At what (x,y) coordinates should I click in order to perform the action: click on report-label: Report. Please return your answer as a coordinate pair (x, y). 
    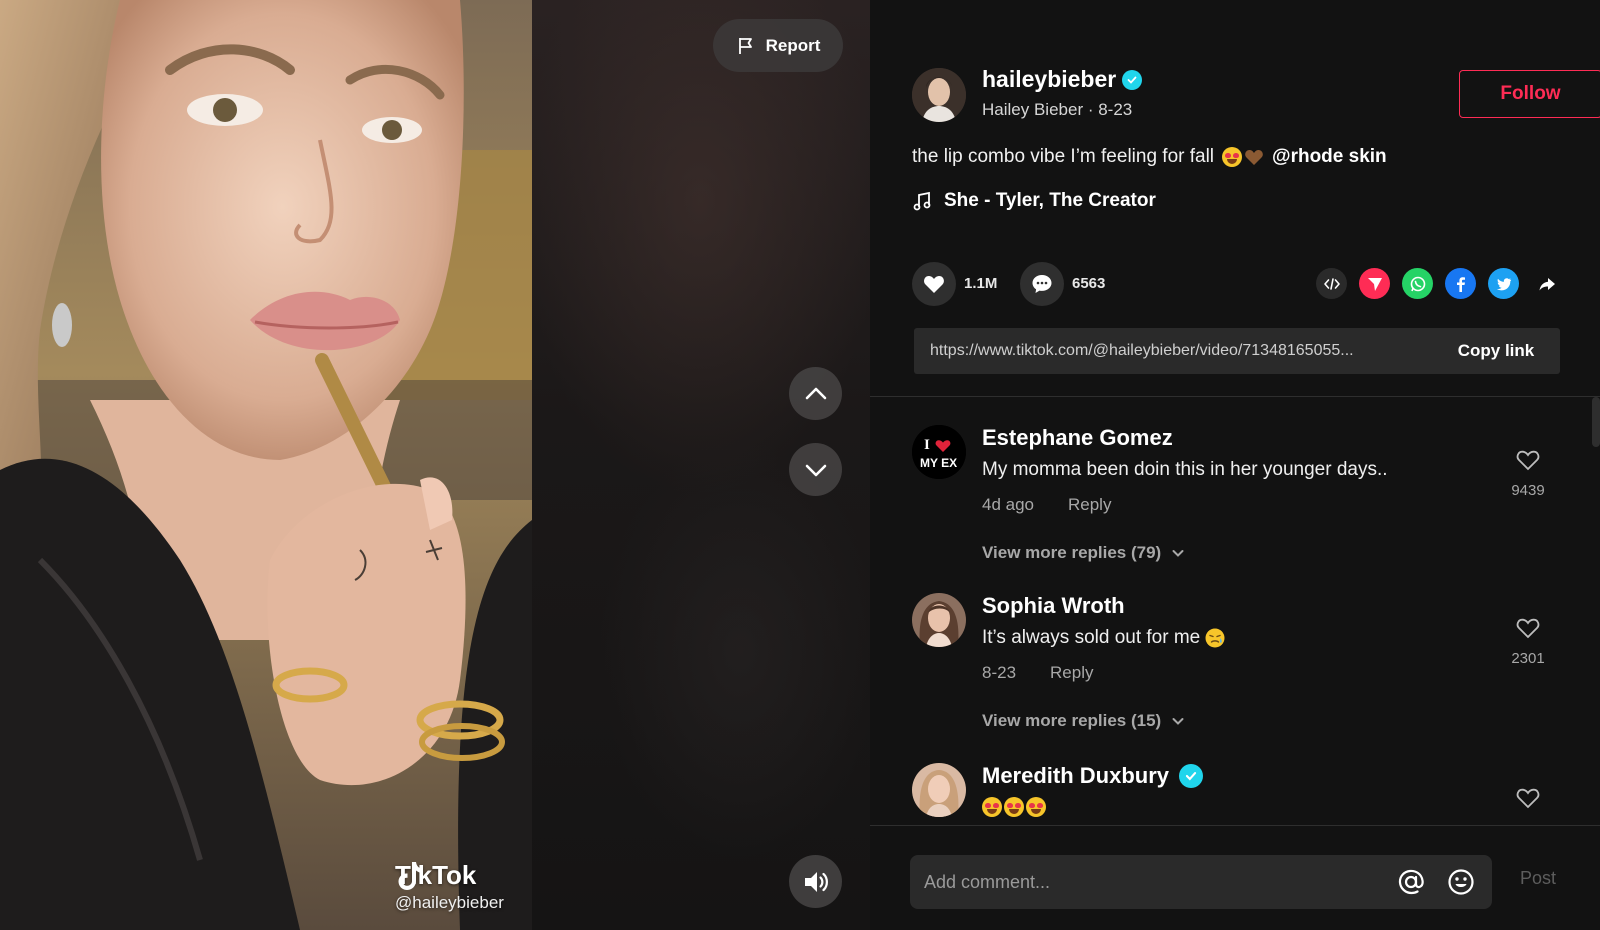
    Looking at the image, I should click on (793, 45).